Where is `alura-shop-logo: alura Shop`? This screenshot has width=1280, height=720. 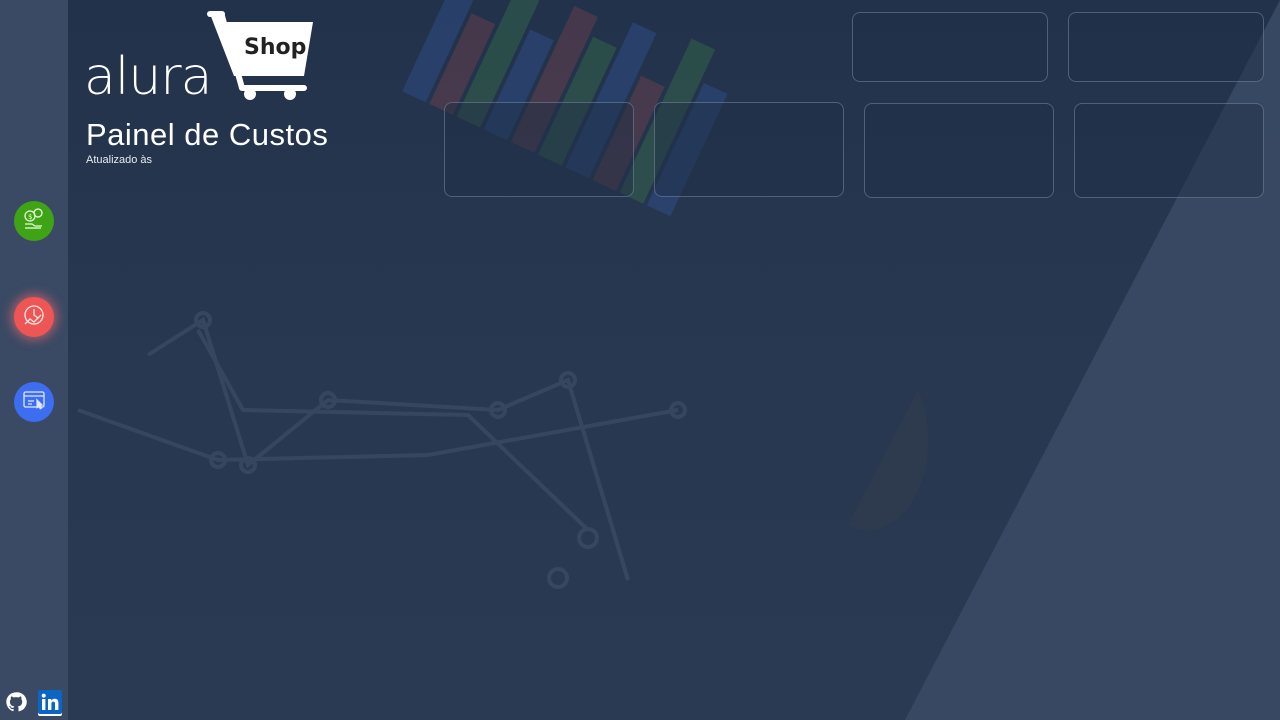 alura-shop-logo: alura Shop is located at coordinates (200, 58).